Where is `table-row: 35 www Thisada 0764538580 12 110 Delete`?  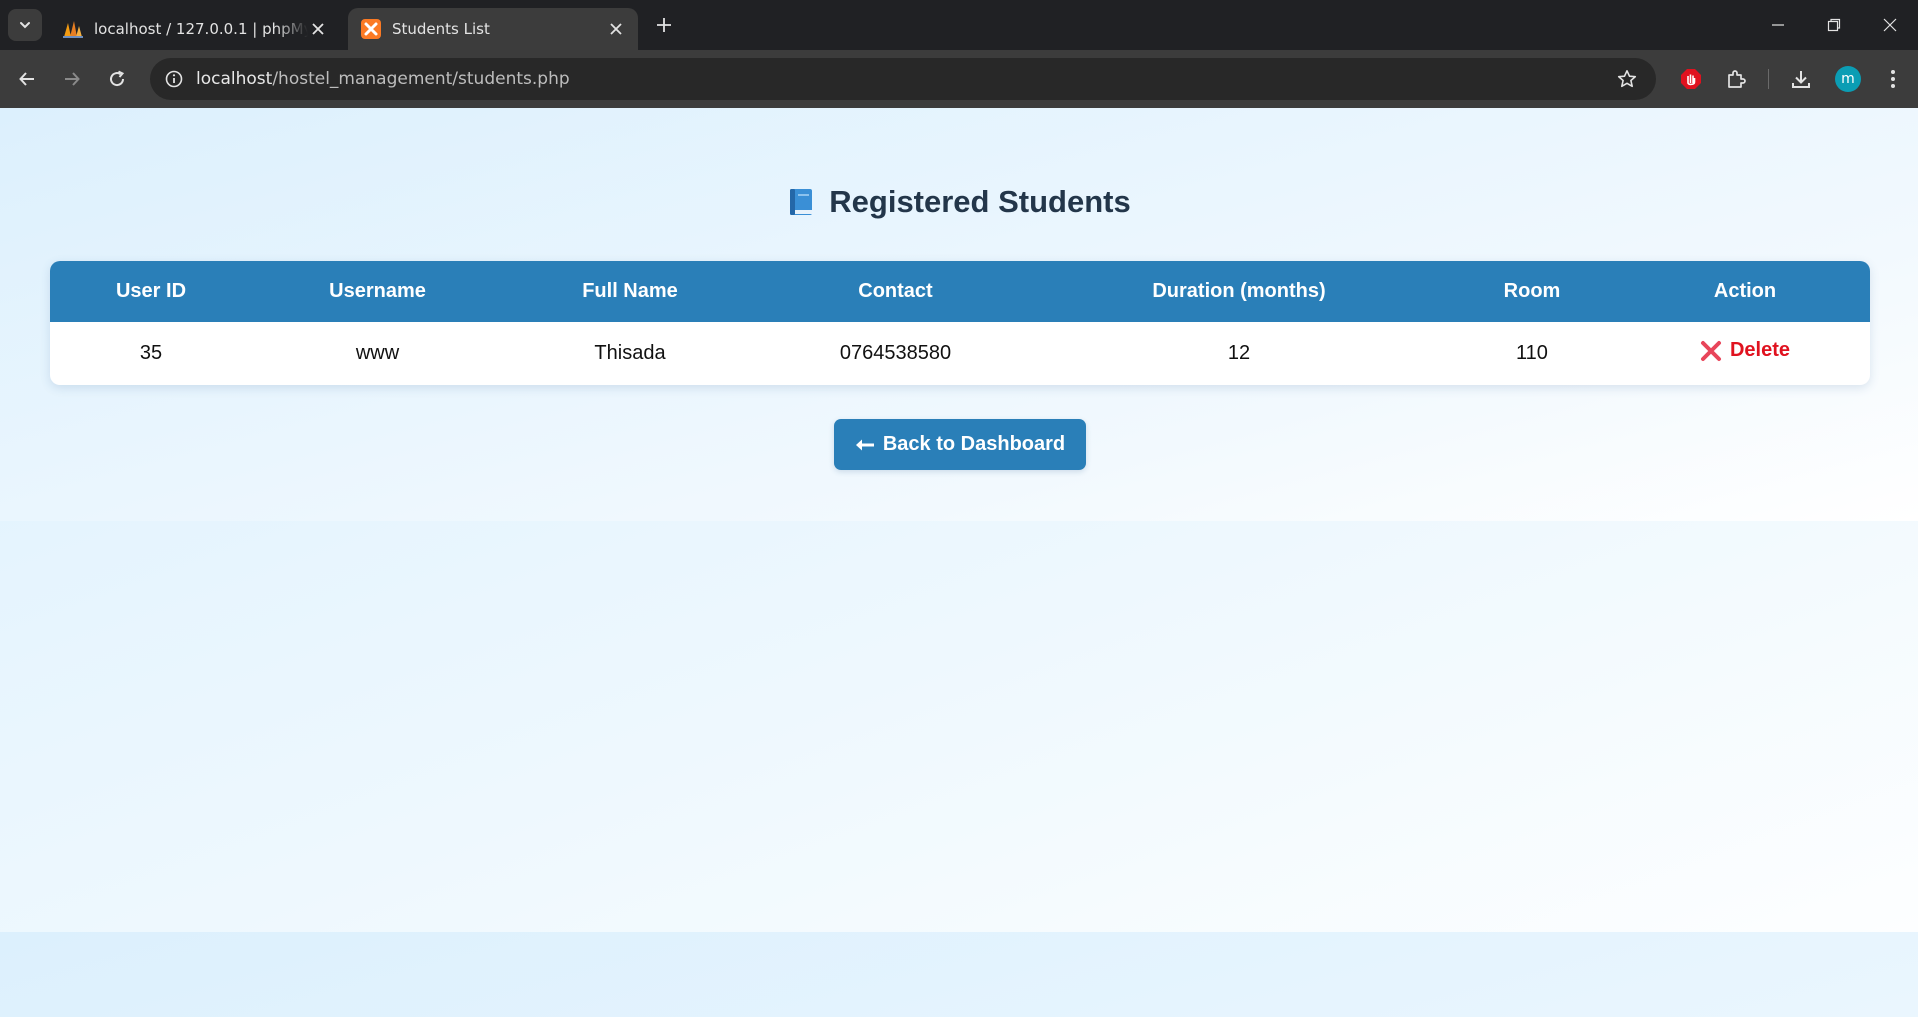
table-row: 35 www Thisada 0764538580 12 110 Delete is located at coordinates (960, 353).